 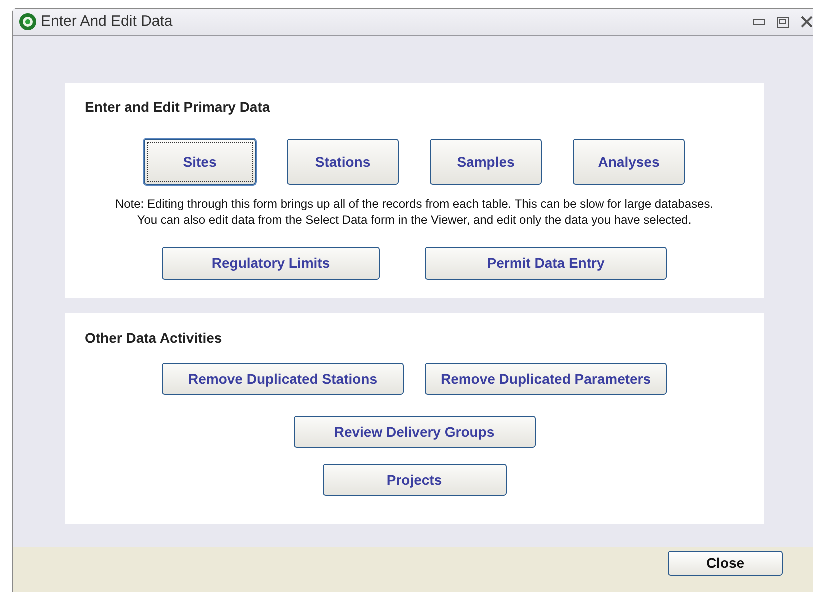 I want to click on action-button: Permit Data Entry, so click(x=546, y=263).